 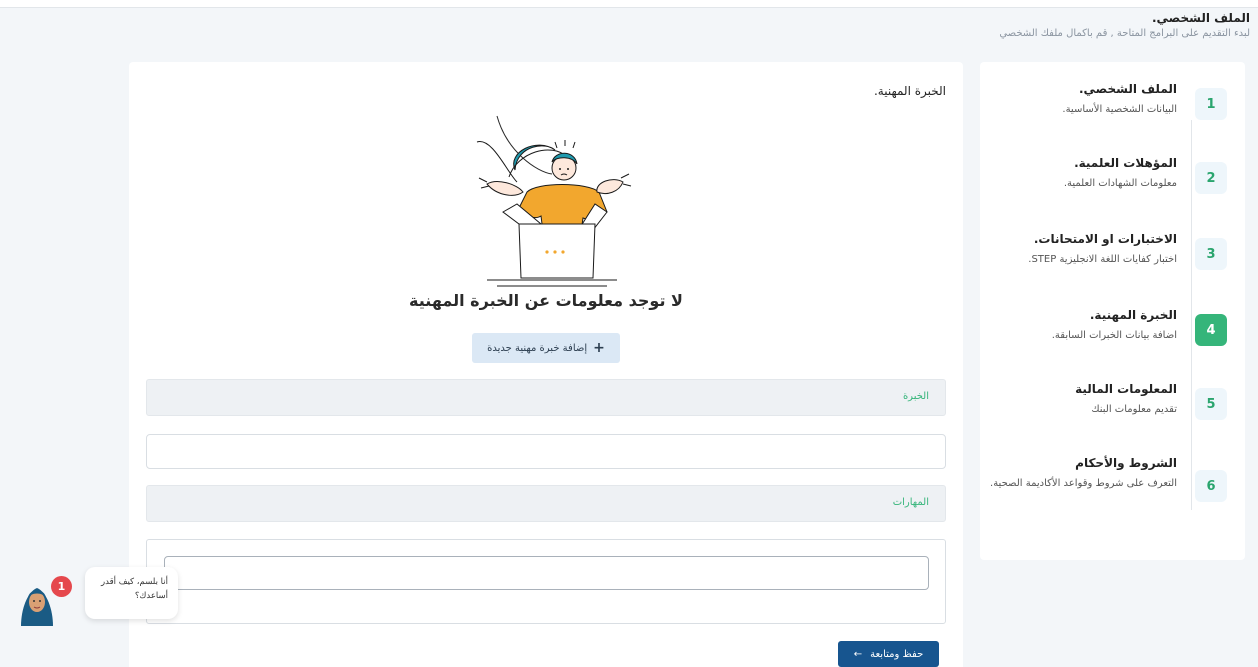 What do you see at coordinates (546, 503) in the screenshot?
I see `skills-section-header: المهارات` at bounding box center [546, 503].